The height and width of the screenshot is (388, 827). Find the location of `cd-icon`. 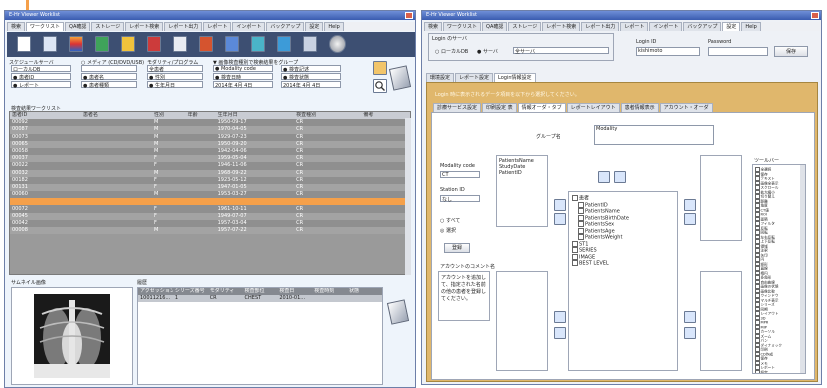

cd-icon is located at coordinates (206, 44).